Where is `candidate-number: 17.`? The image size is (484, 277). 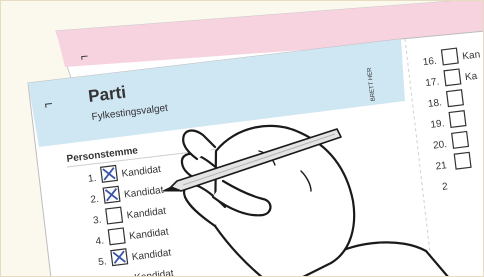
candidate-number: 17. is located at coordinates (432, 83).